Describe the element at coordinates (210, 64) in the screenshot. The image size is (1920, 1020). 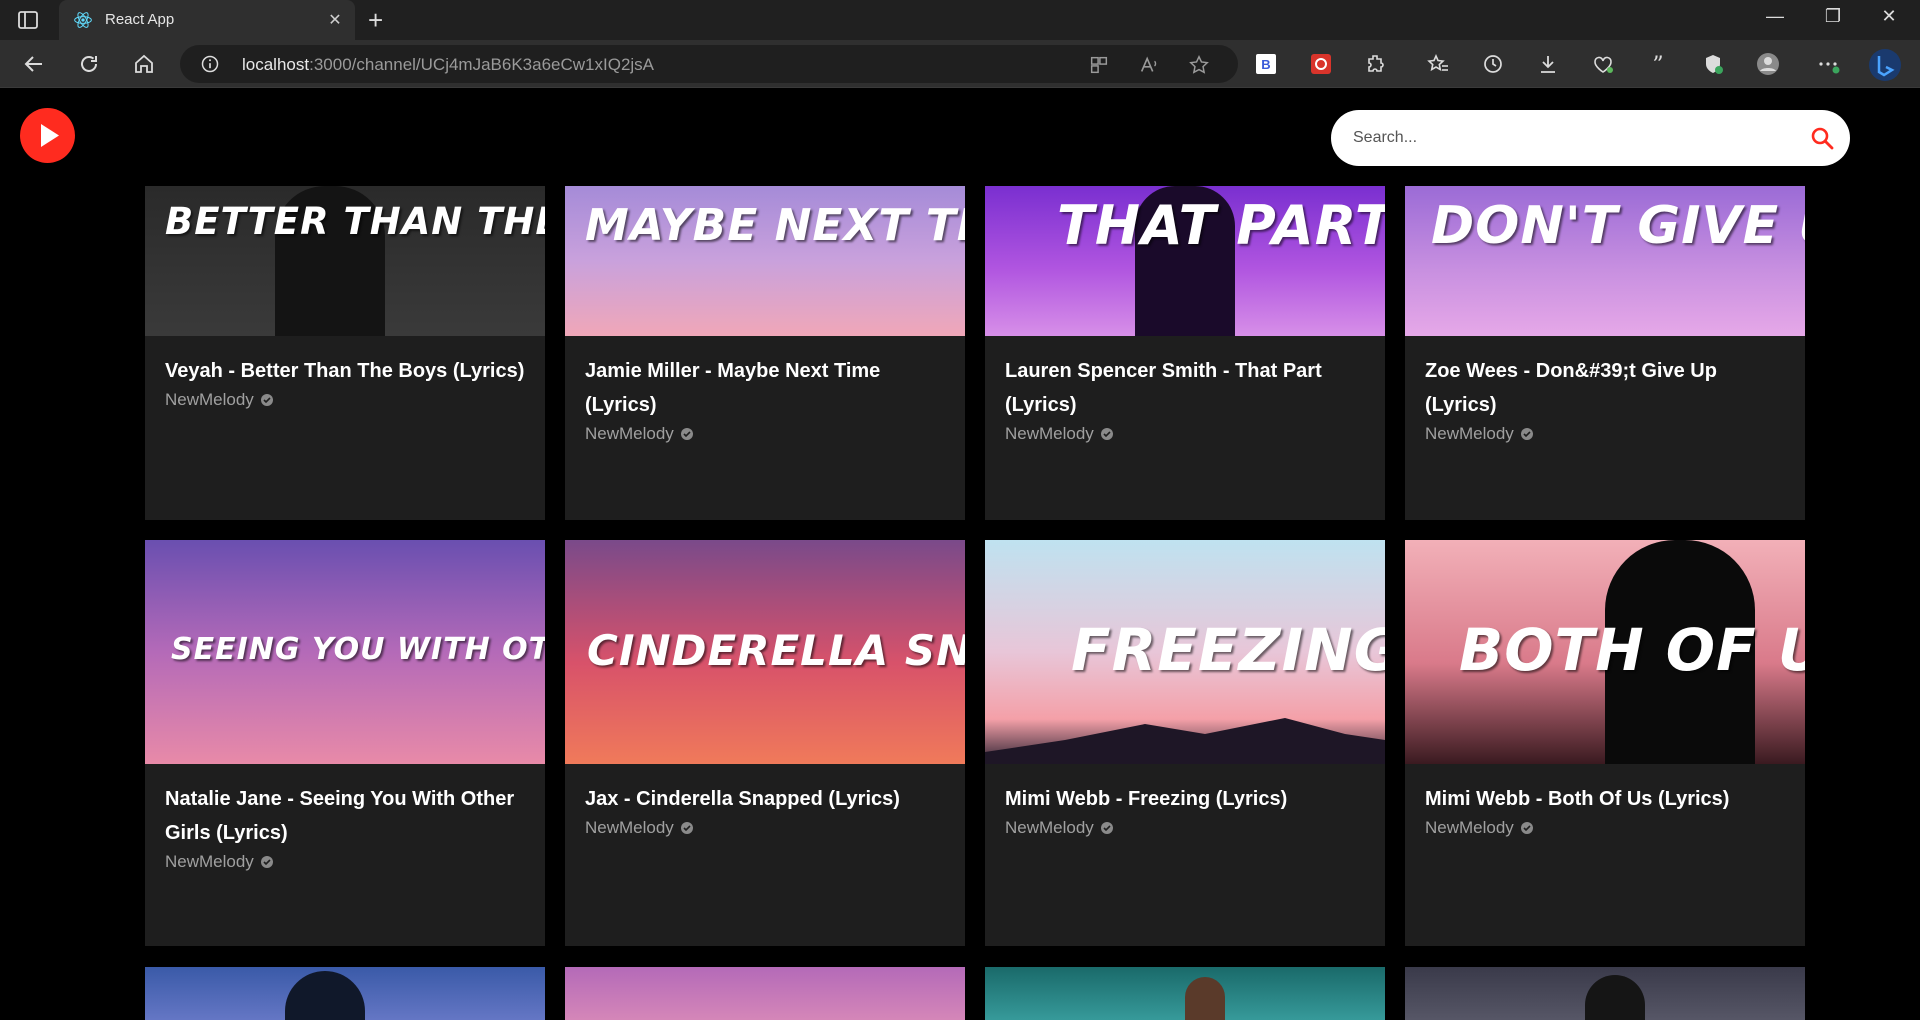
I see `site-info-icon` at that location.